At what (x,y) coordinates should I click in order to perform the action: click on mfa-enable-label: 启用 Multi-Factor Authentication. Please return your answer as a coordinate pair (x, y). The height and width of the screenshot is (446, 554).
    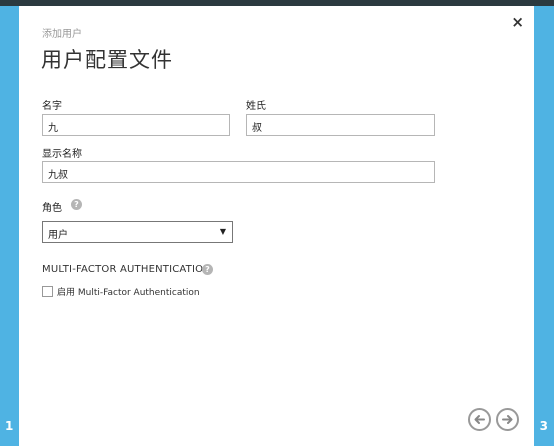
    Looking at the image, I should click on (128, 291).